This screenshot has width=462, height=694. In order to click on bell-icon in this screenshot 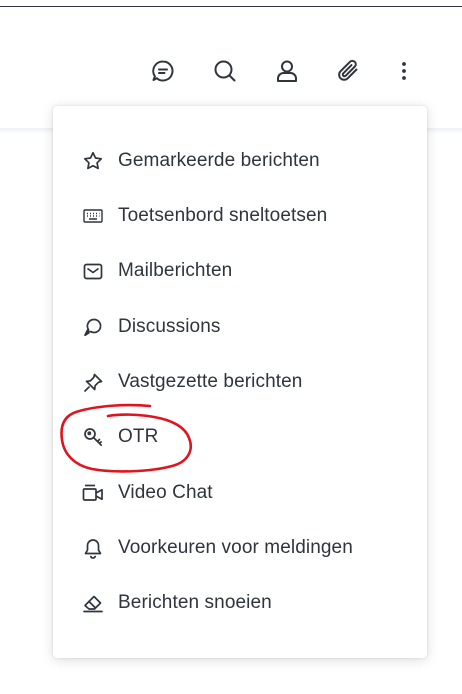, I will do `click(93, 548)`.